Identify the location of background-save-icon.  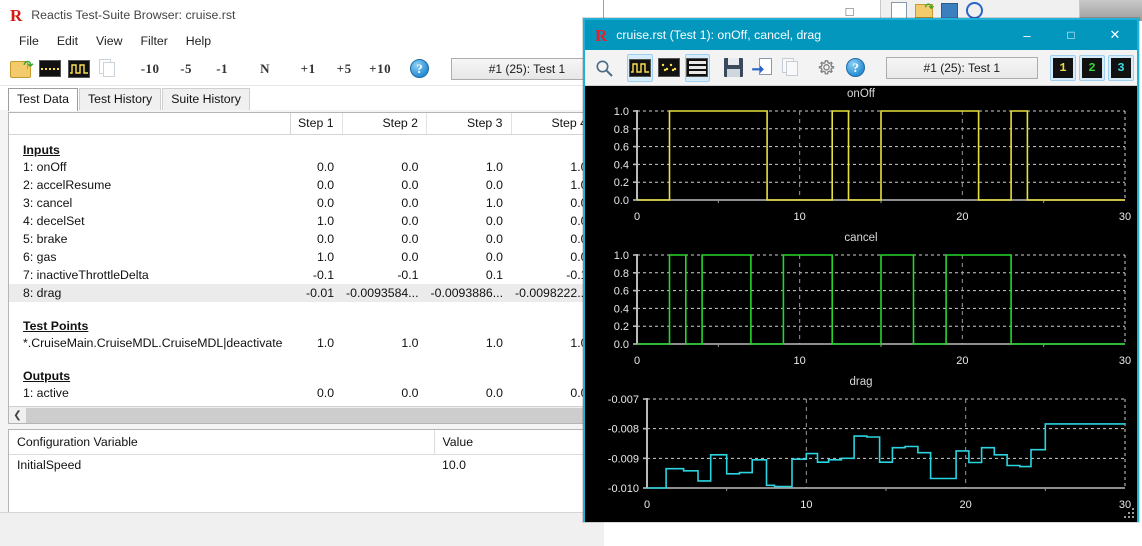
(949, 10).